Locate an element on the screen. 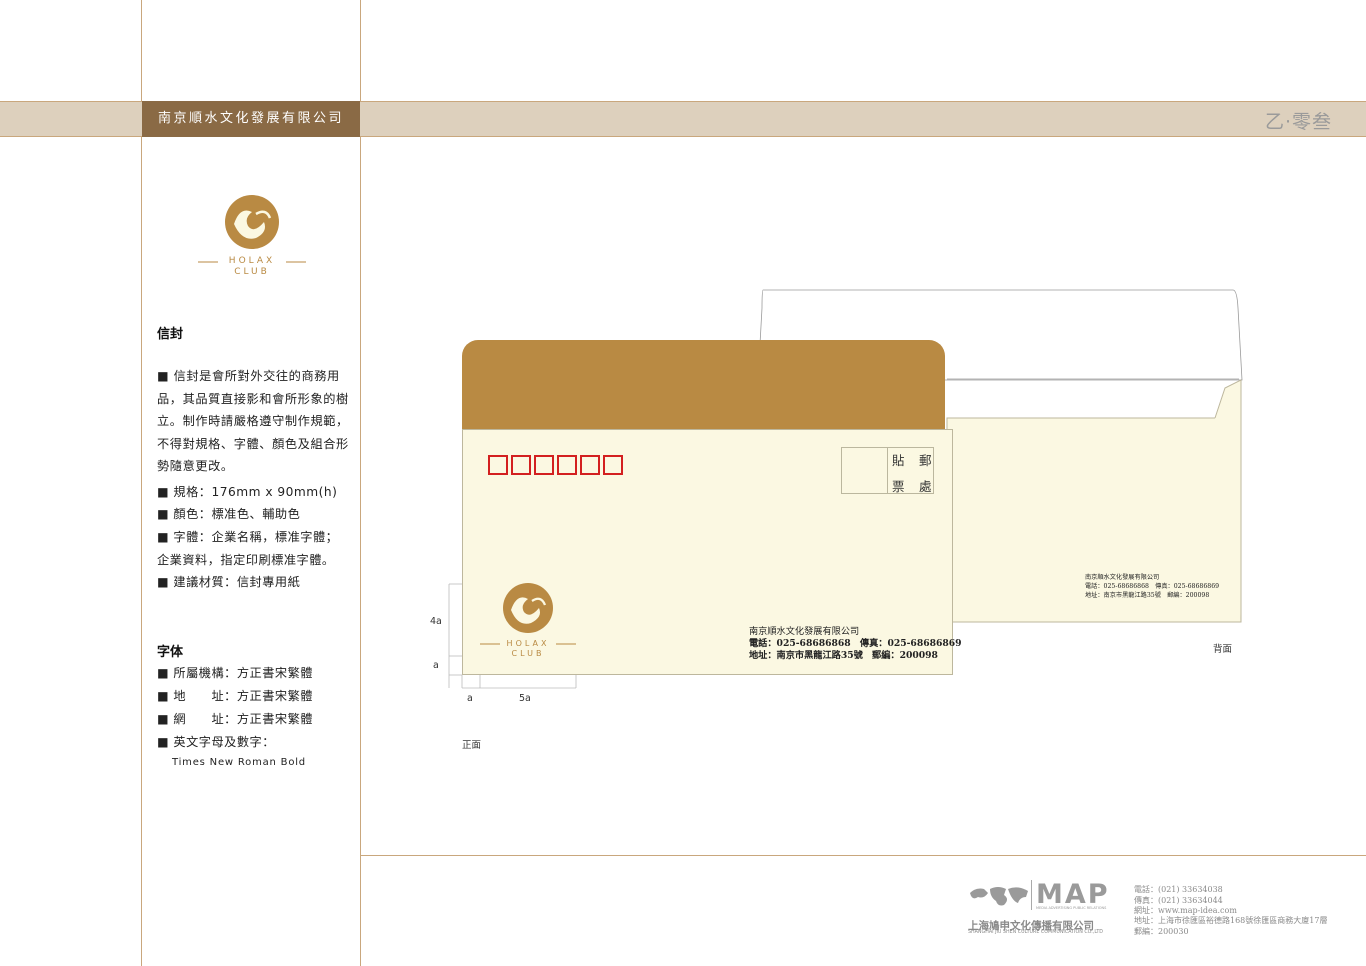 The height and width of the screenshot is (966, 1366). logo-text-club: CLUB is located at coordinates (252, 272).